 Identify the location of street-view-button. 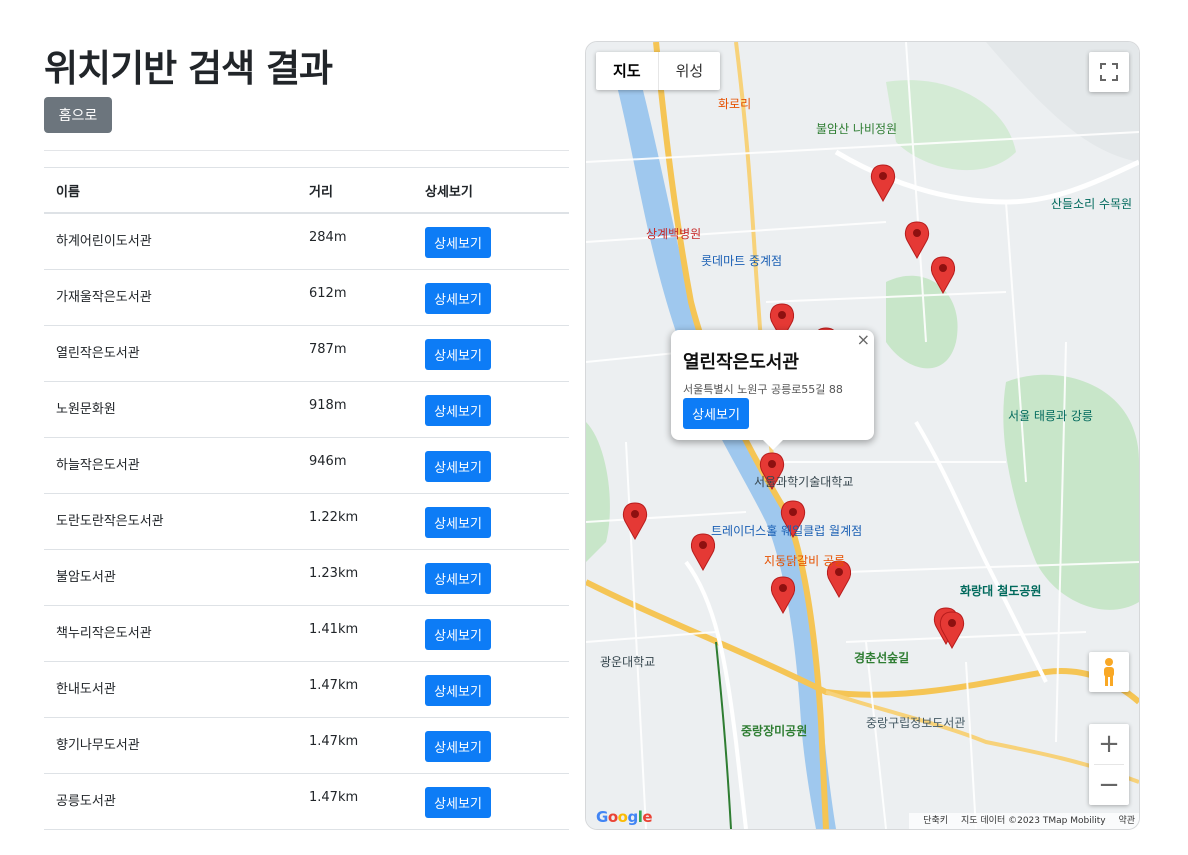
(1109, 672).